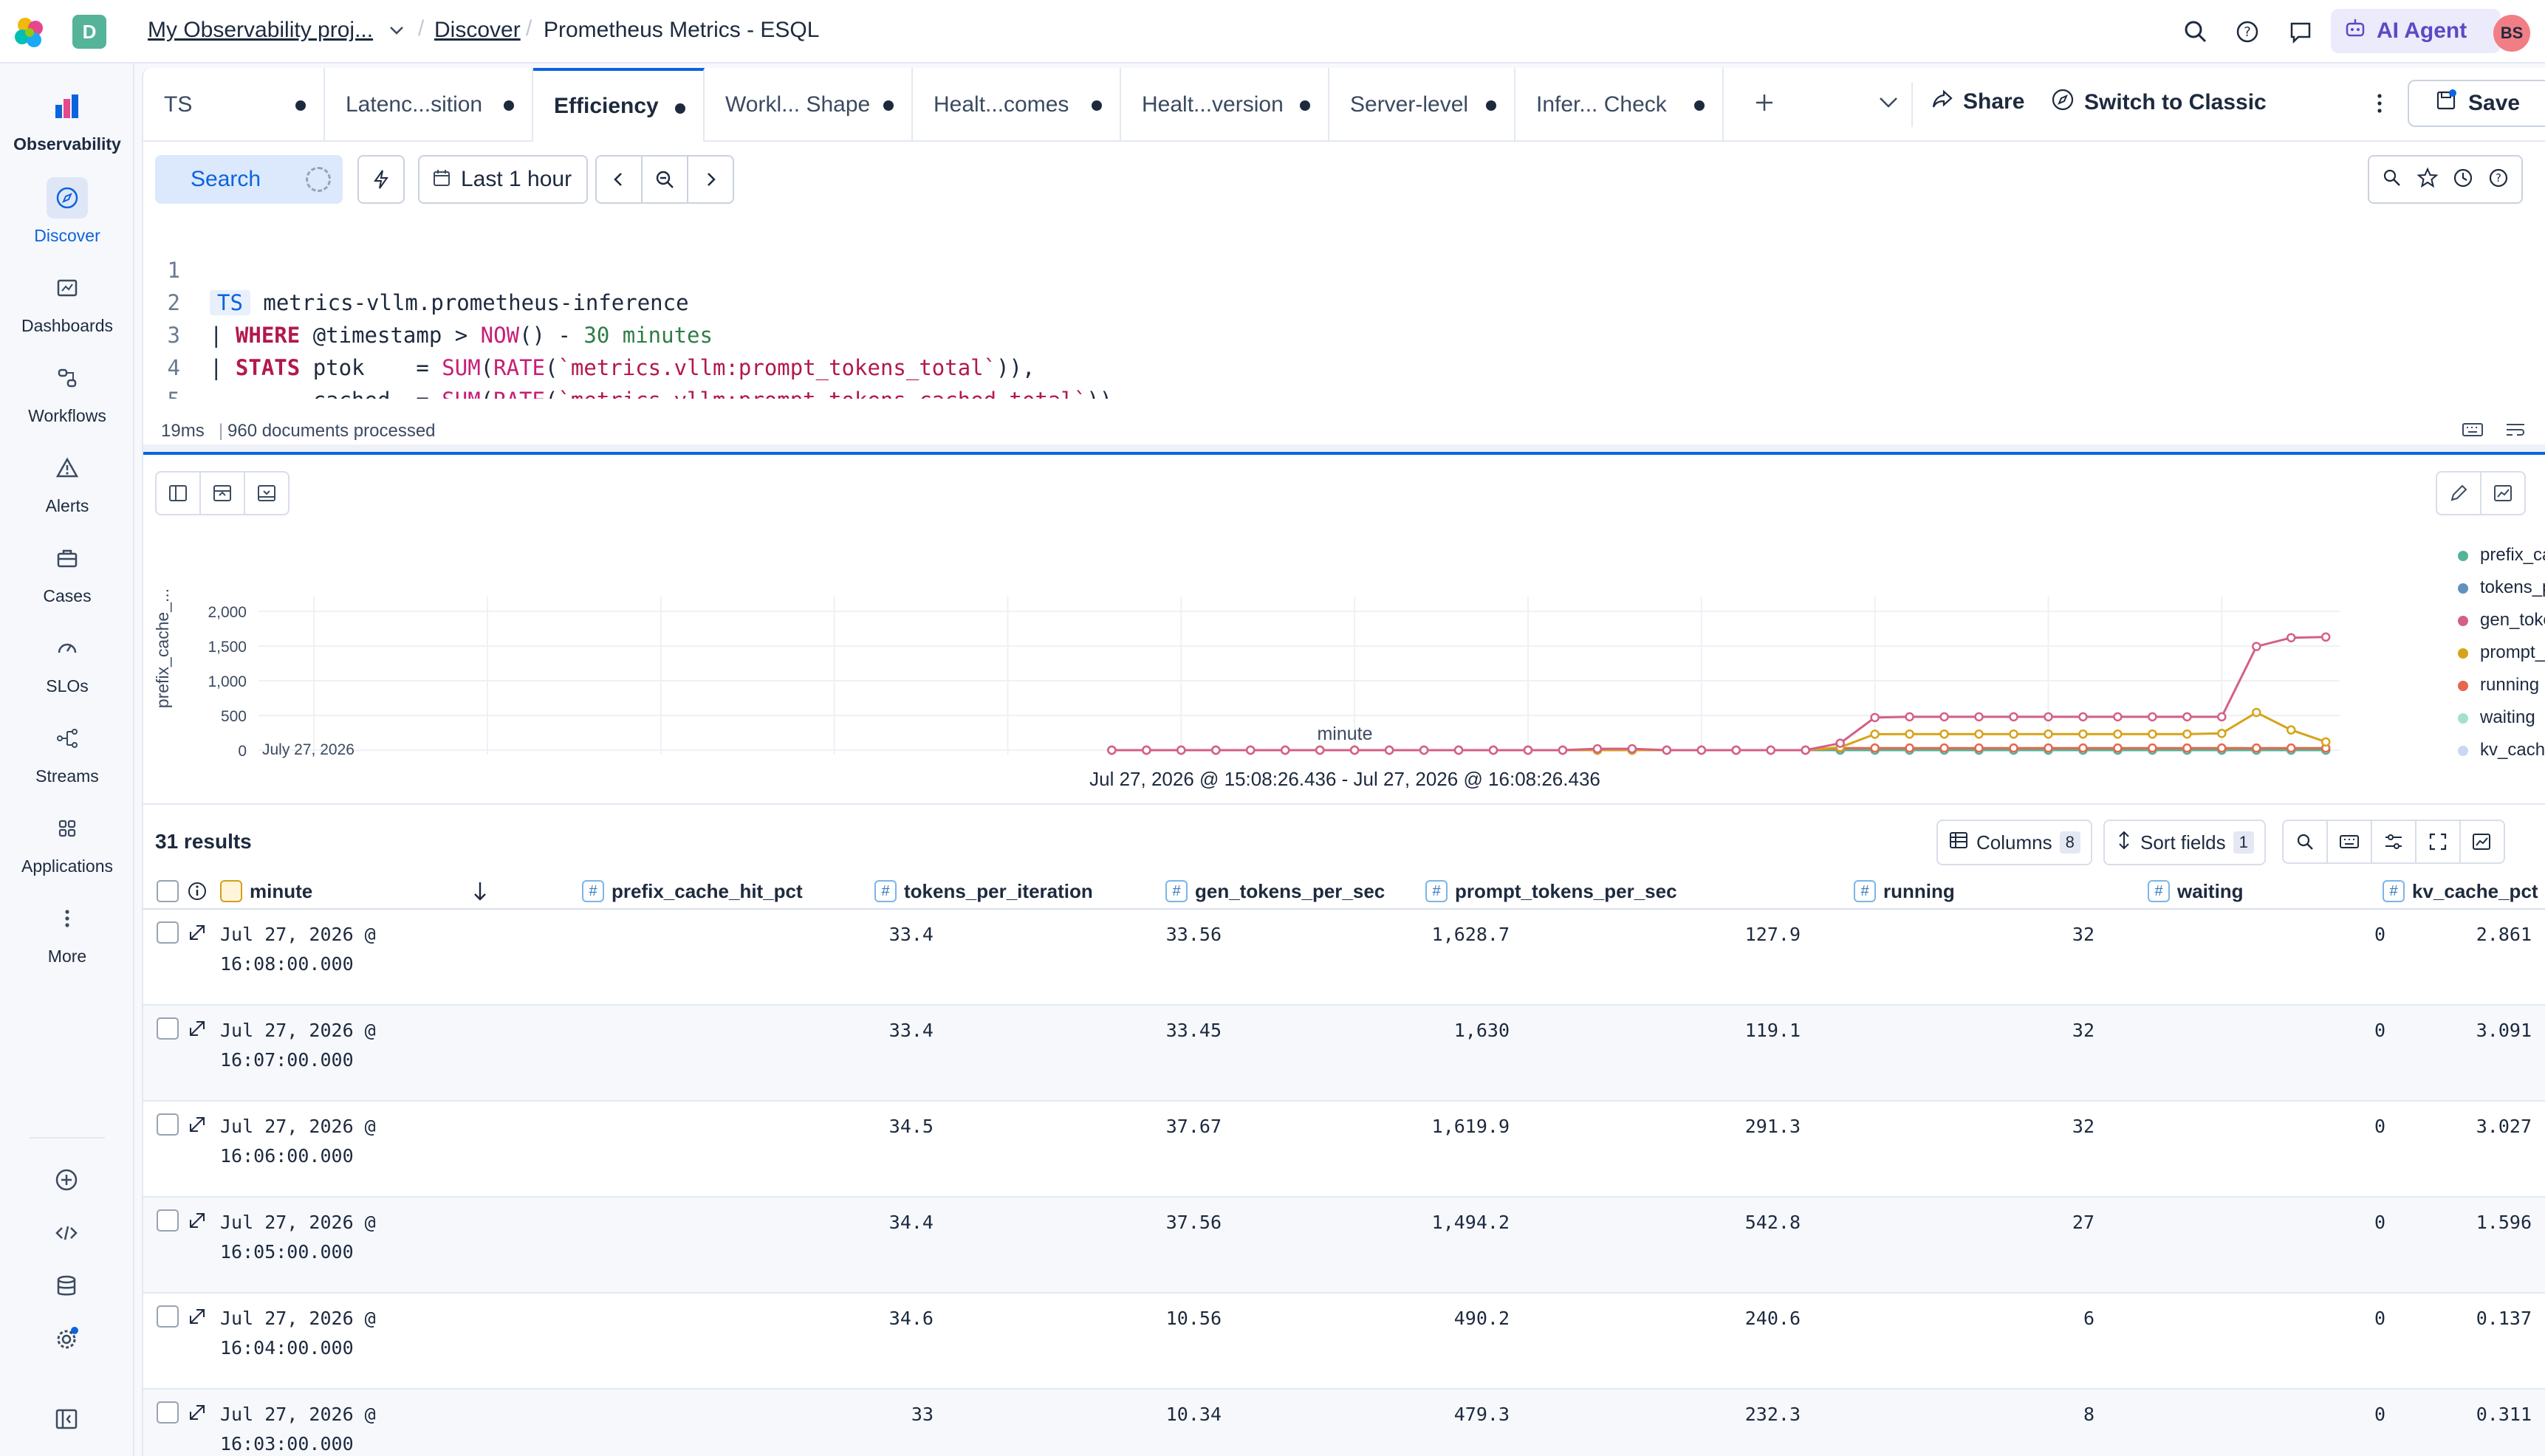 The width and height of the screenshot is (2545, 1456). Describe the element at coordinates (2463, 180) in the screenshot. I see `history-icon` at that location.